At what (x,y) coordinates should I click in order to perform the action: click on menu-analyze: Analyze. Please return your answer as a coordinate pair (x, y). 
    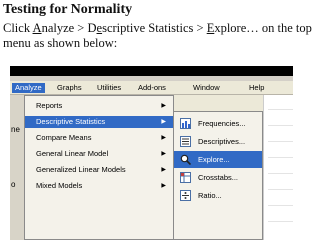
    Looking at the image, I should click on (28, 88).